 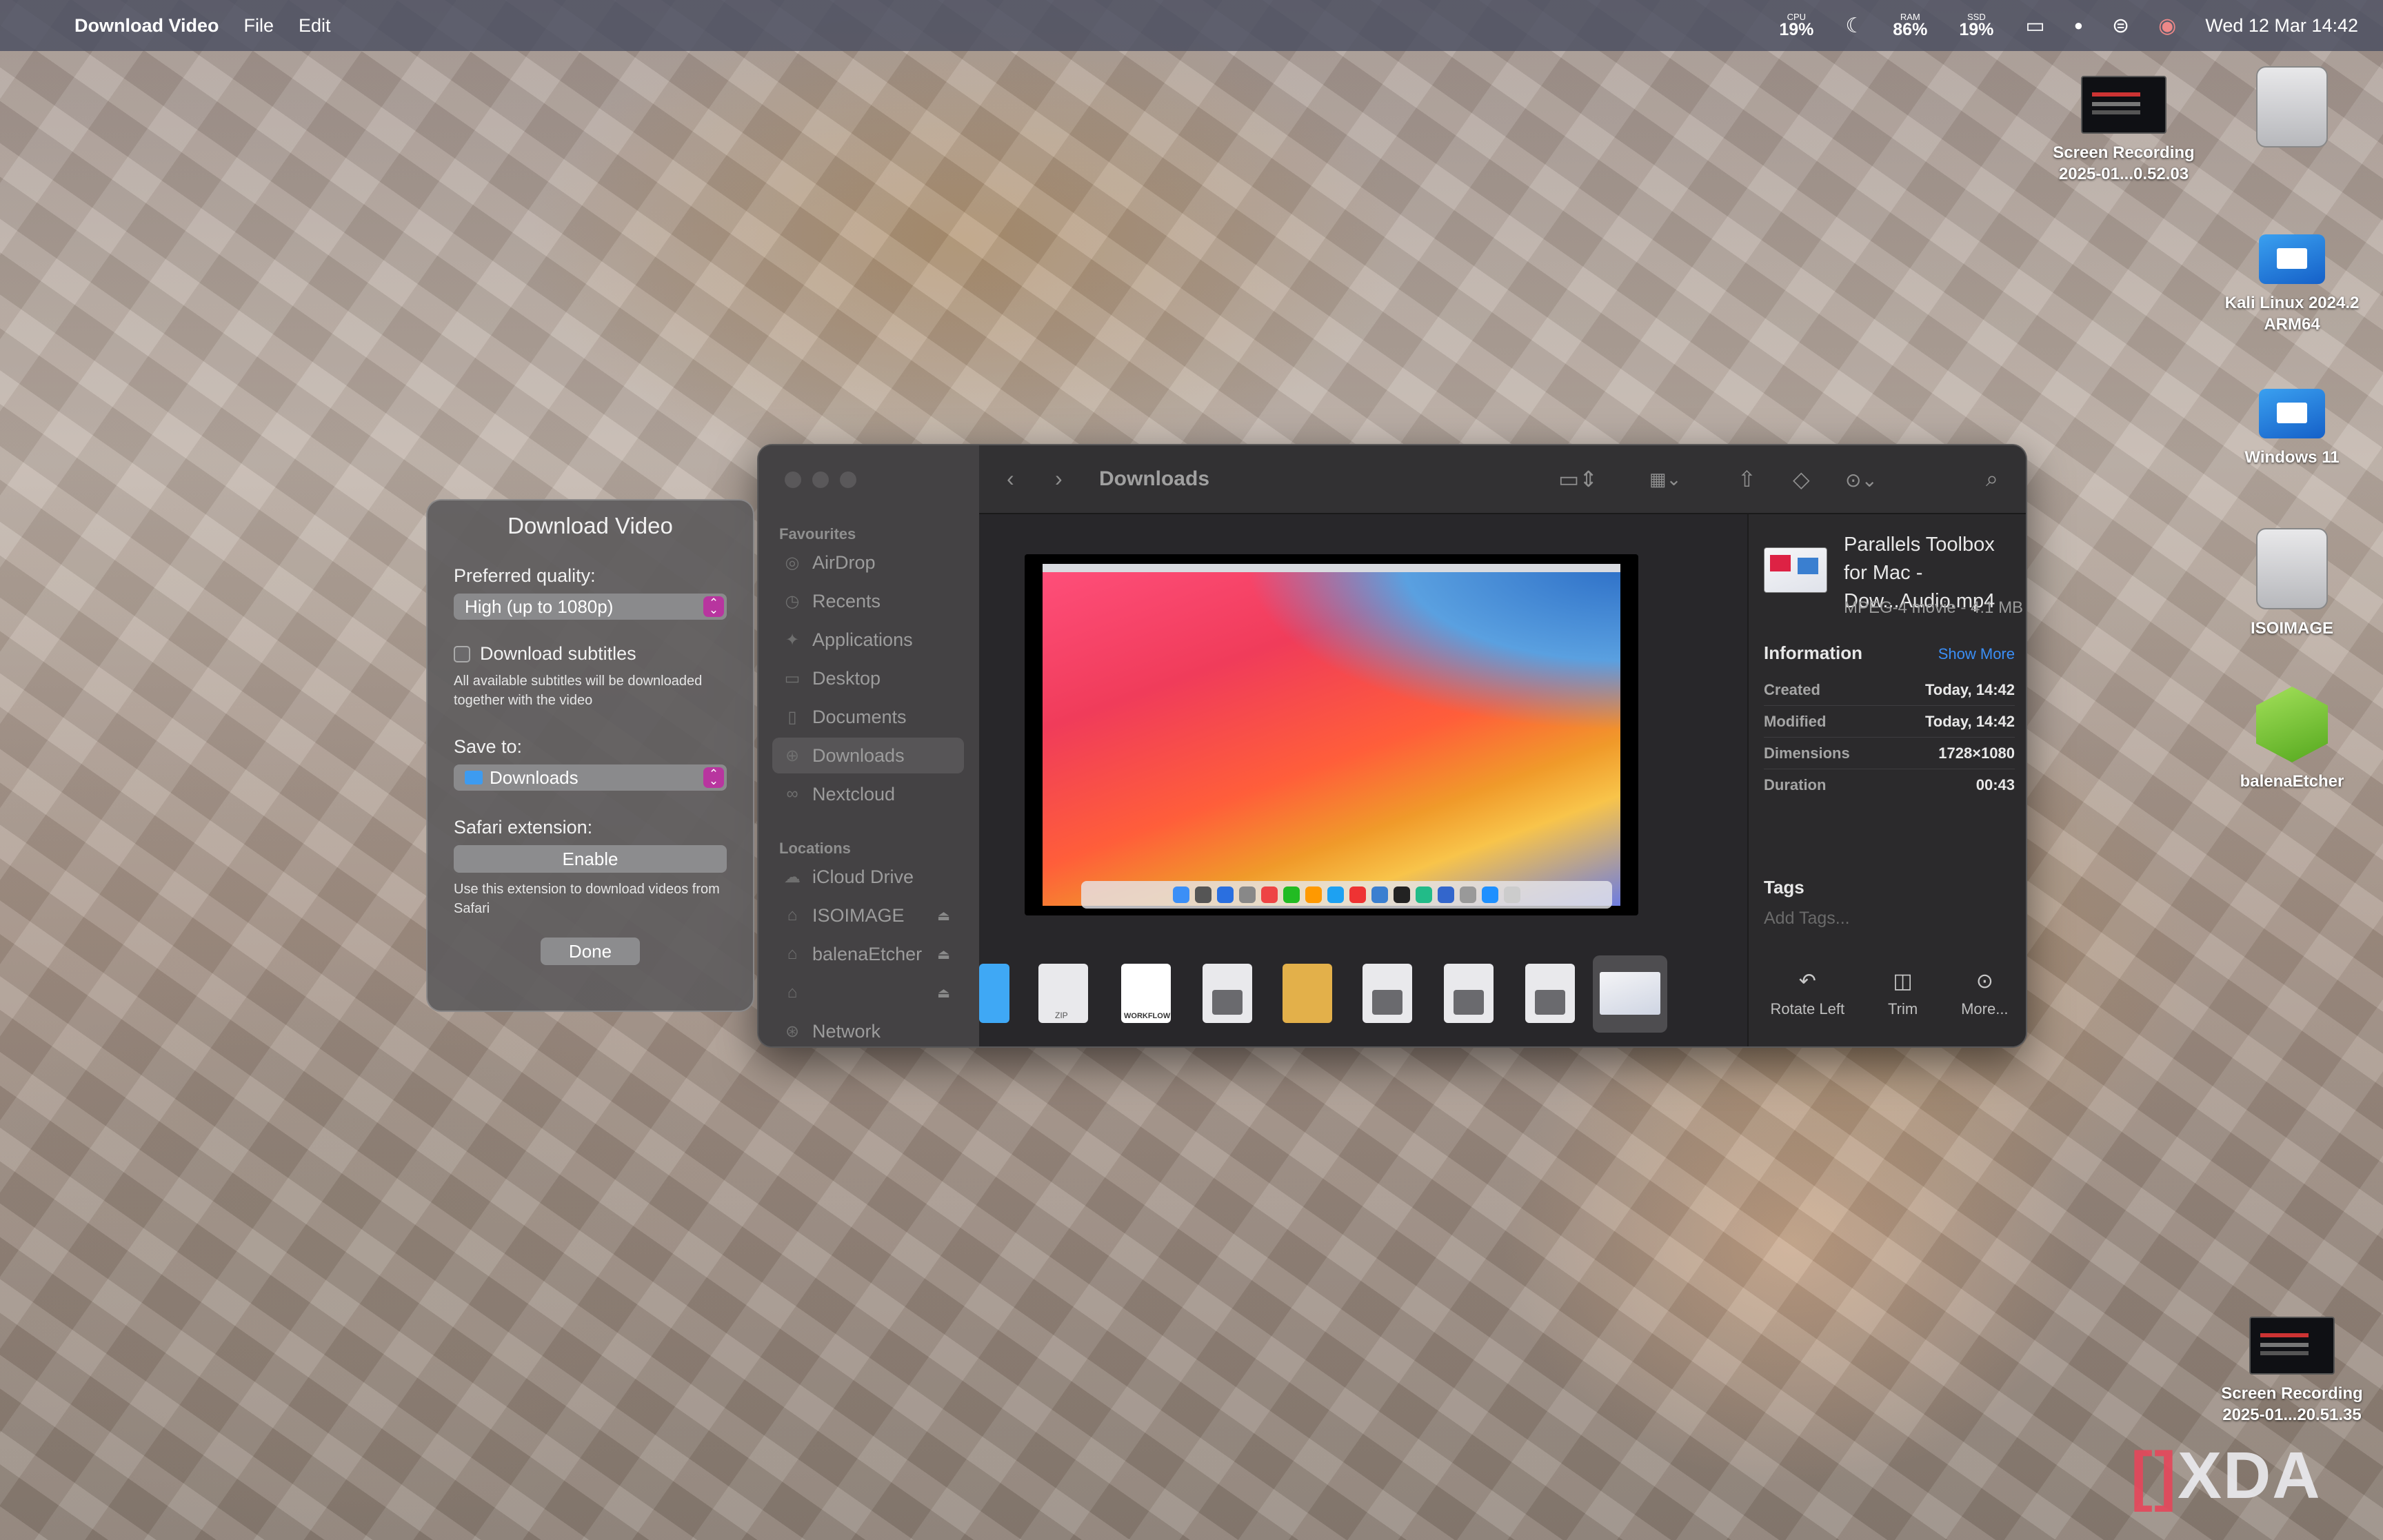 I want to click on desktop-icon: ▭, so click(x=792, y=679).